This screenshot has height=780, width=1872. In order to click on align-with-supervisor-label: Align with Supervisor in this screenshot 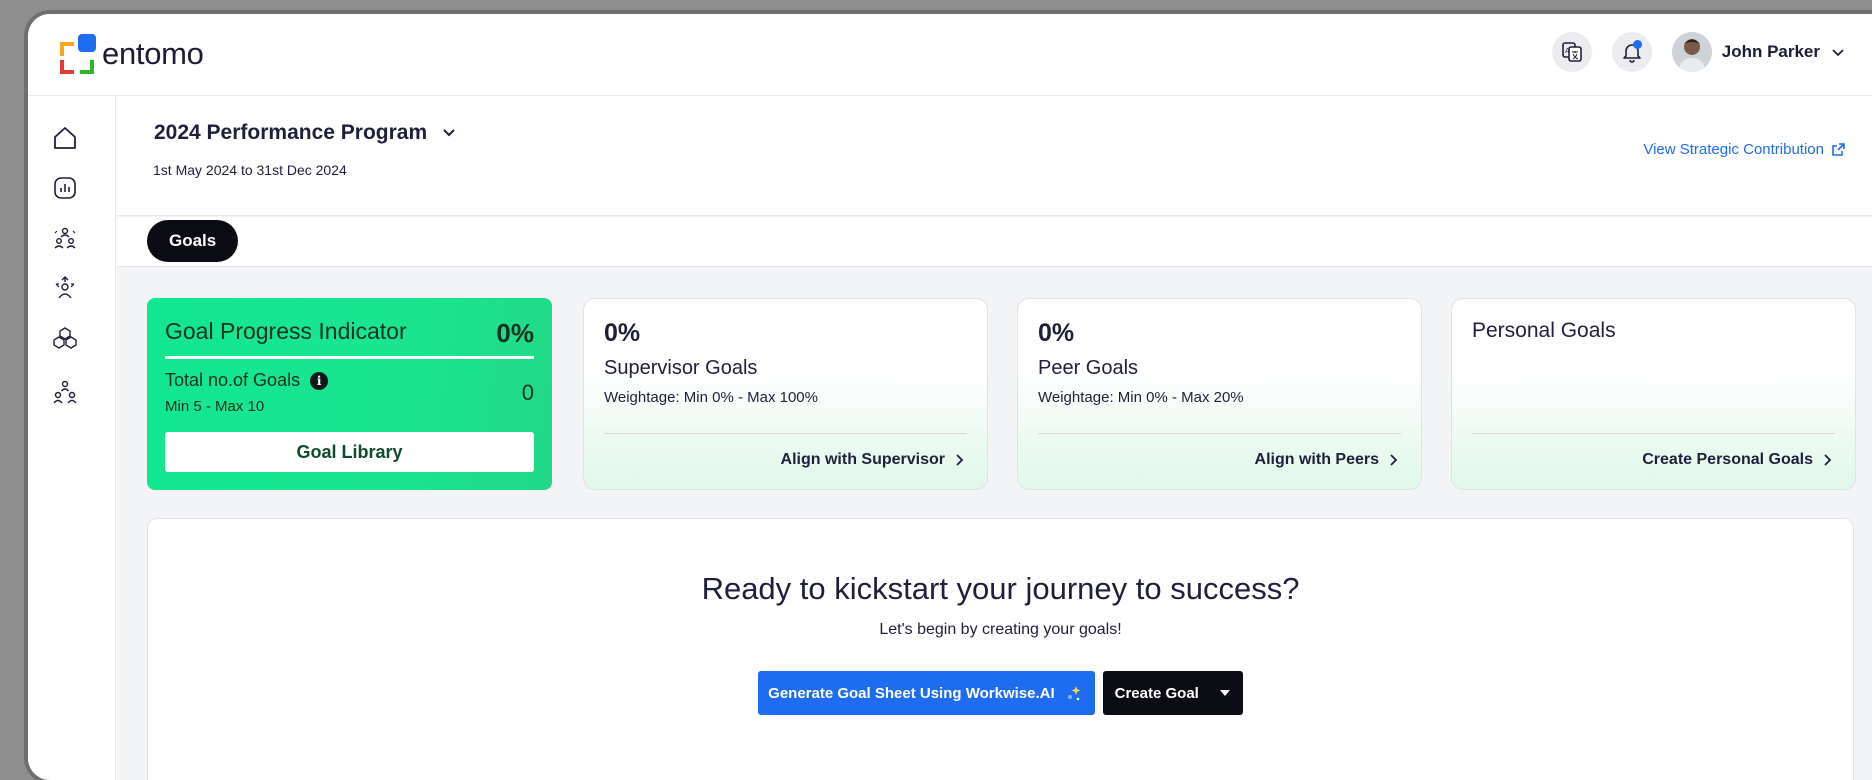, I will do `click(862, 459)`.